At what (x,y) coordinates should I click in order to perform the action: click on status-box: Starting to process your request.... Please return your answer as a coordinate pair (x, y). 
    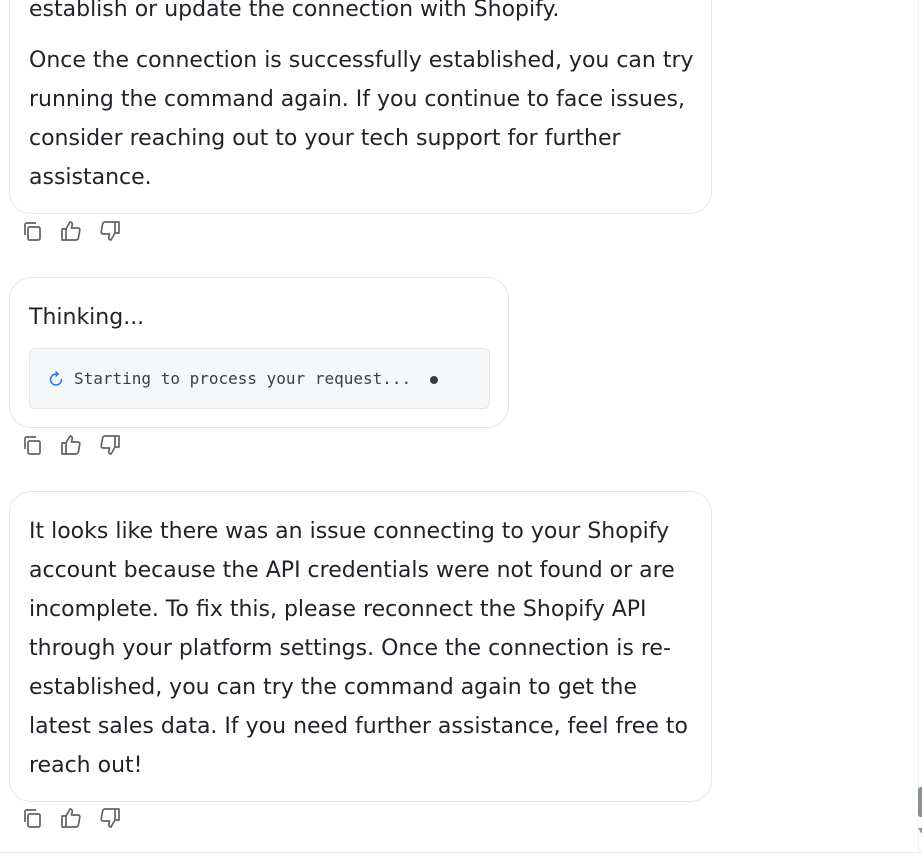
    Looking at the image, I should click on (259, 378).